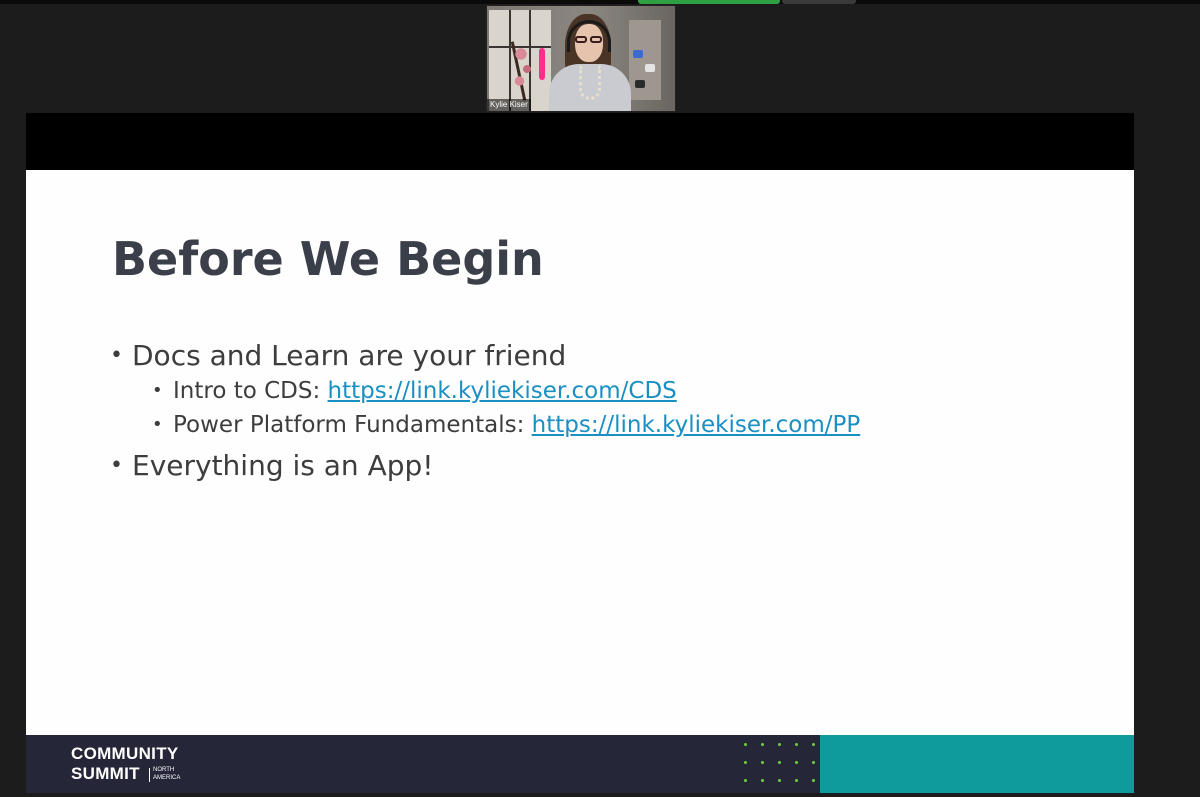  I want to click on slide-footer: COMMUNITY SUMMIT NORTH AMERICA, so click(580, 764).